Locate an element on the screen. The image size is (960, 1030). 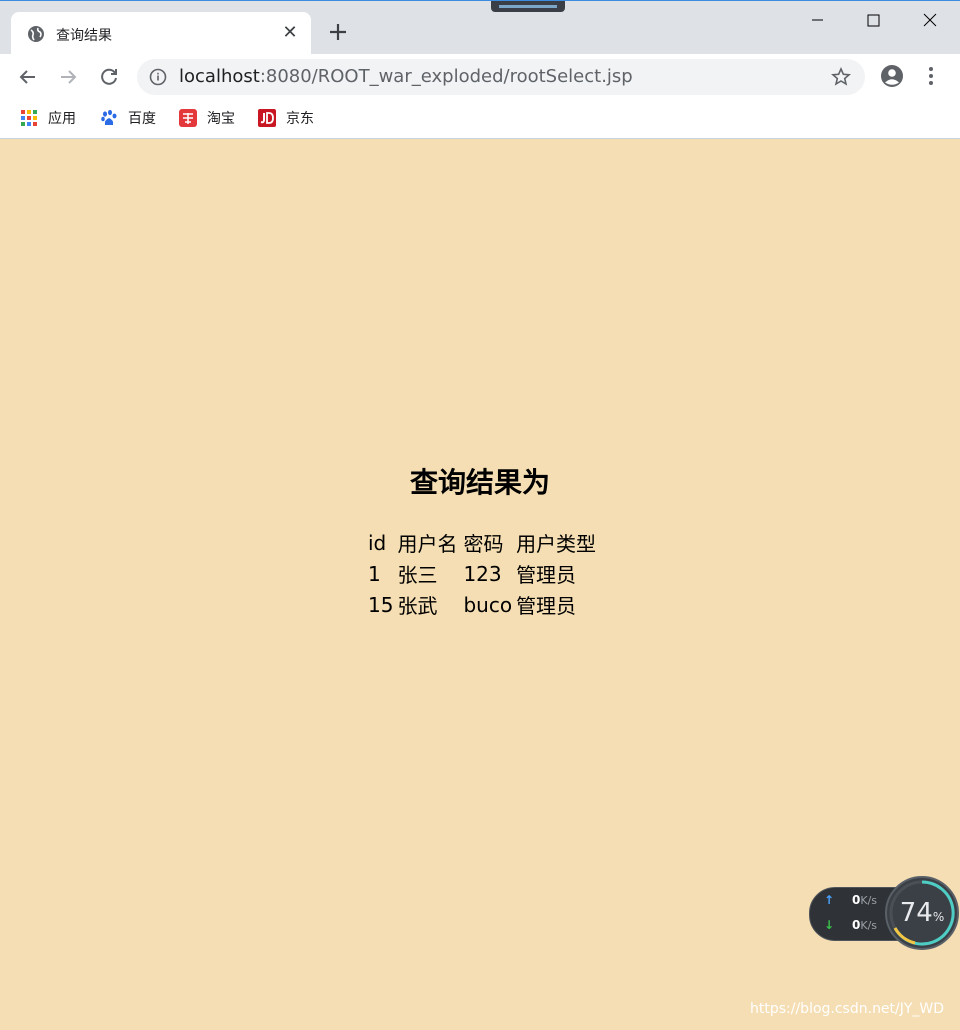
apps-grid-icon is located at coordinates (29, 118).